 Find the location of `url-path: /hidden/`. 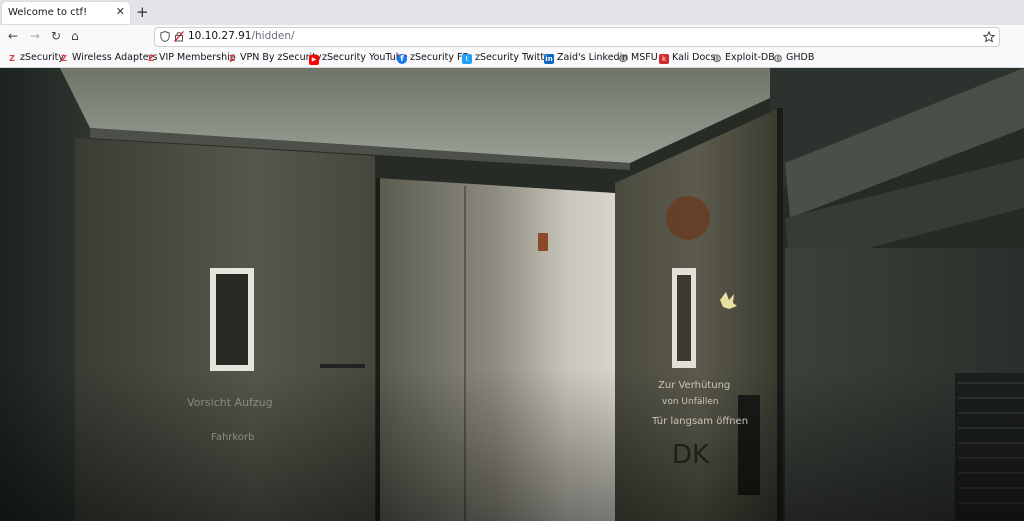

url-path: /hidden/ is located at coordinates (273, 36).